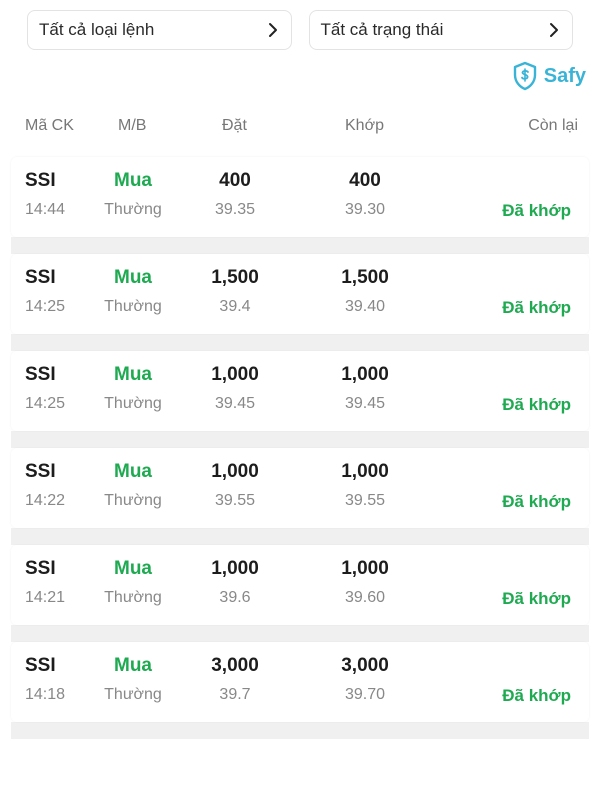  I want to click on order-time: 14:21, so click(45, 597).